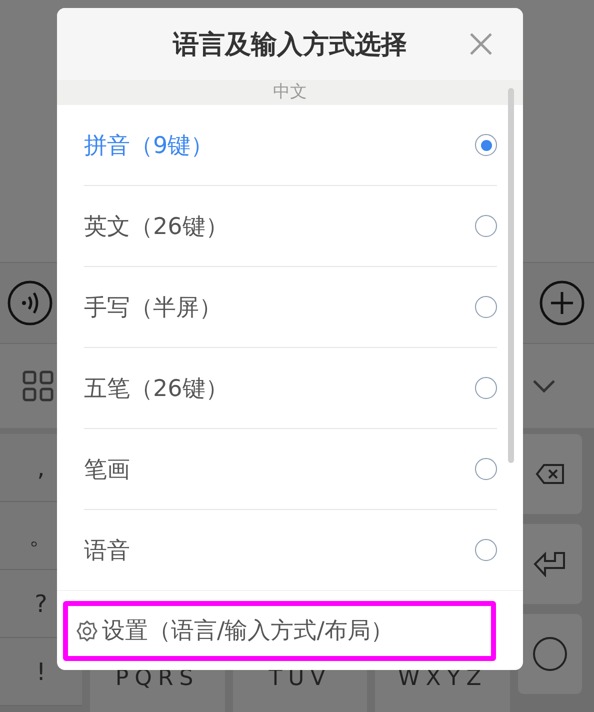 This screenshot has height=712, width=594. What do you see at coordinates (550, 474) in the screenshot?
I see `backspace-icon` at bounding box center [550, 474].